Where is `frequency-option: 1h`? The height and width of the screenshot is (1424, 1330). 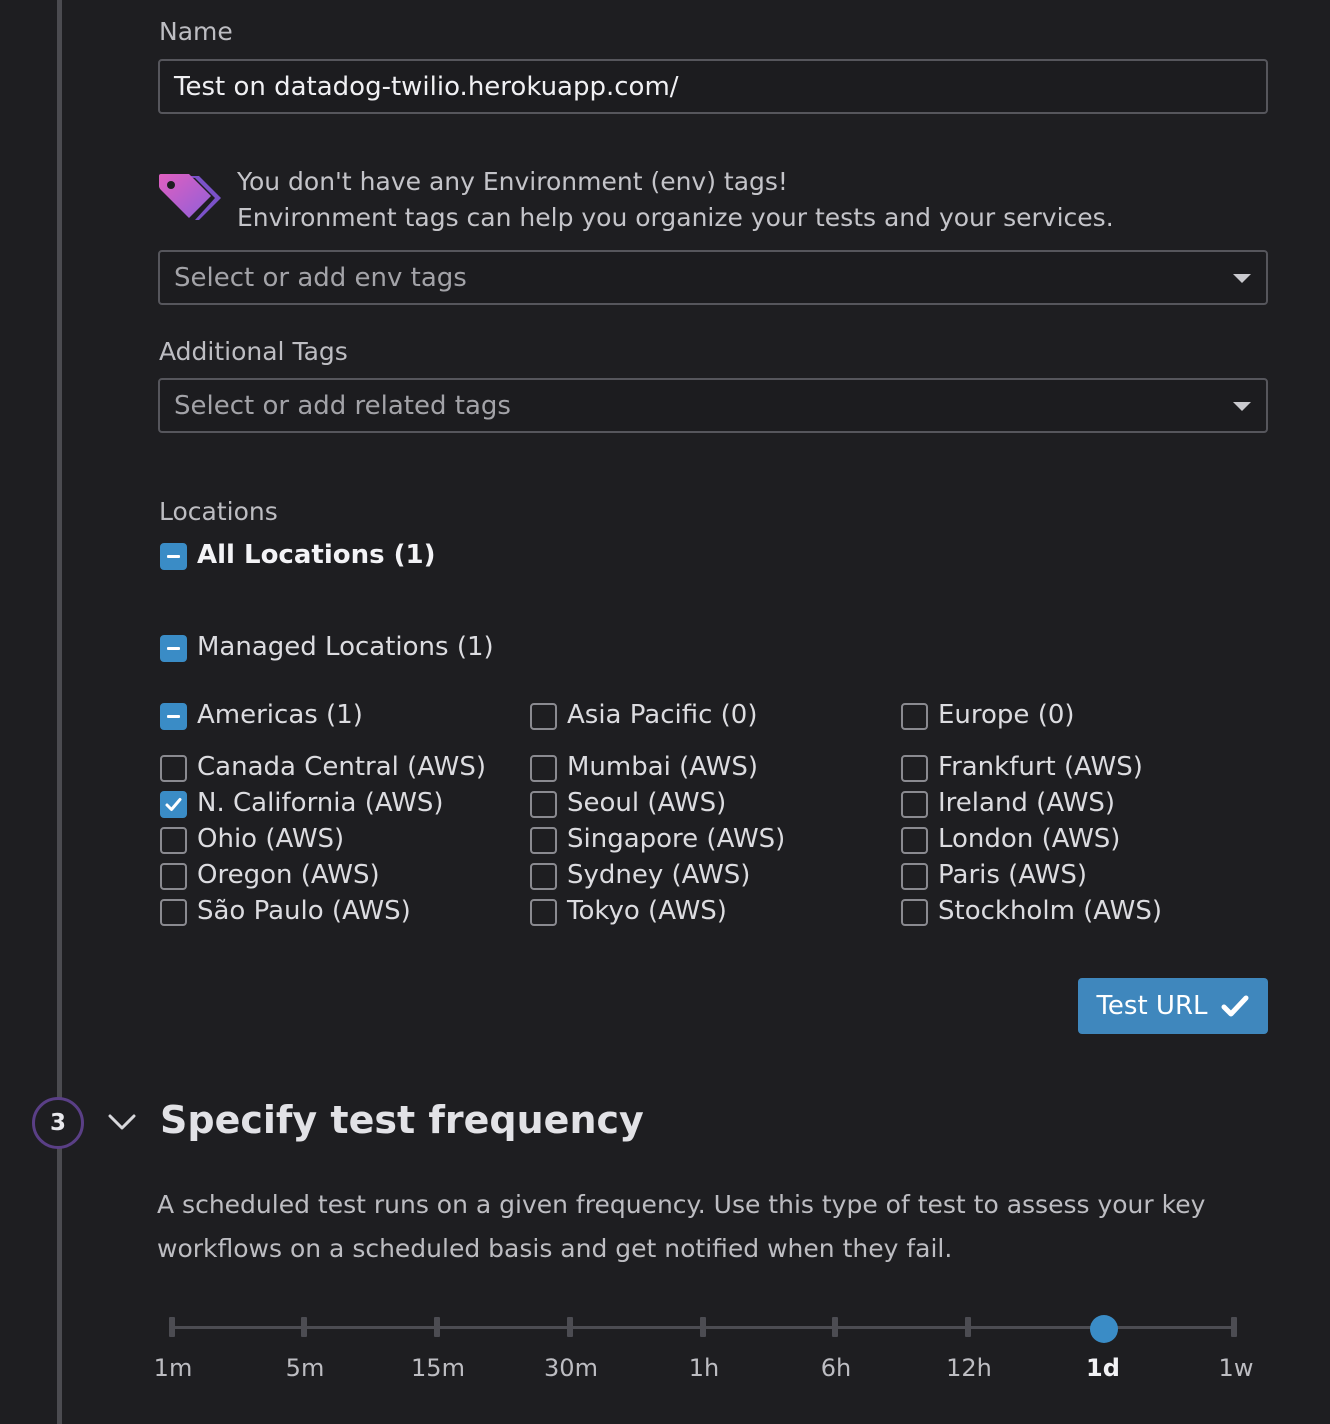
frequency-option: 1h is located at coordinates (704, 1368).